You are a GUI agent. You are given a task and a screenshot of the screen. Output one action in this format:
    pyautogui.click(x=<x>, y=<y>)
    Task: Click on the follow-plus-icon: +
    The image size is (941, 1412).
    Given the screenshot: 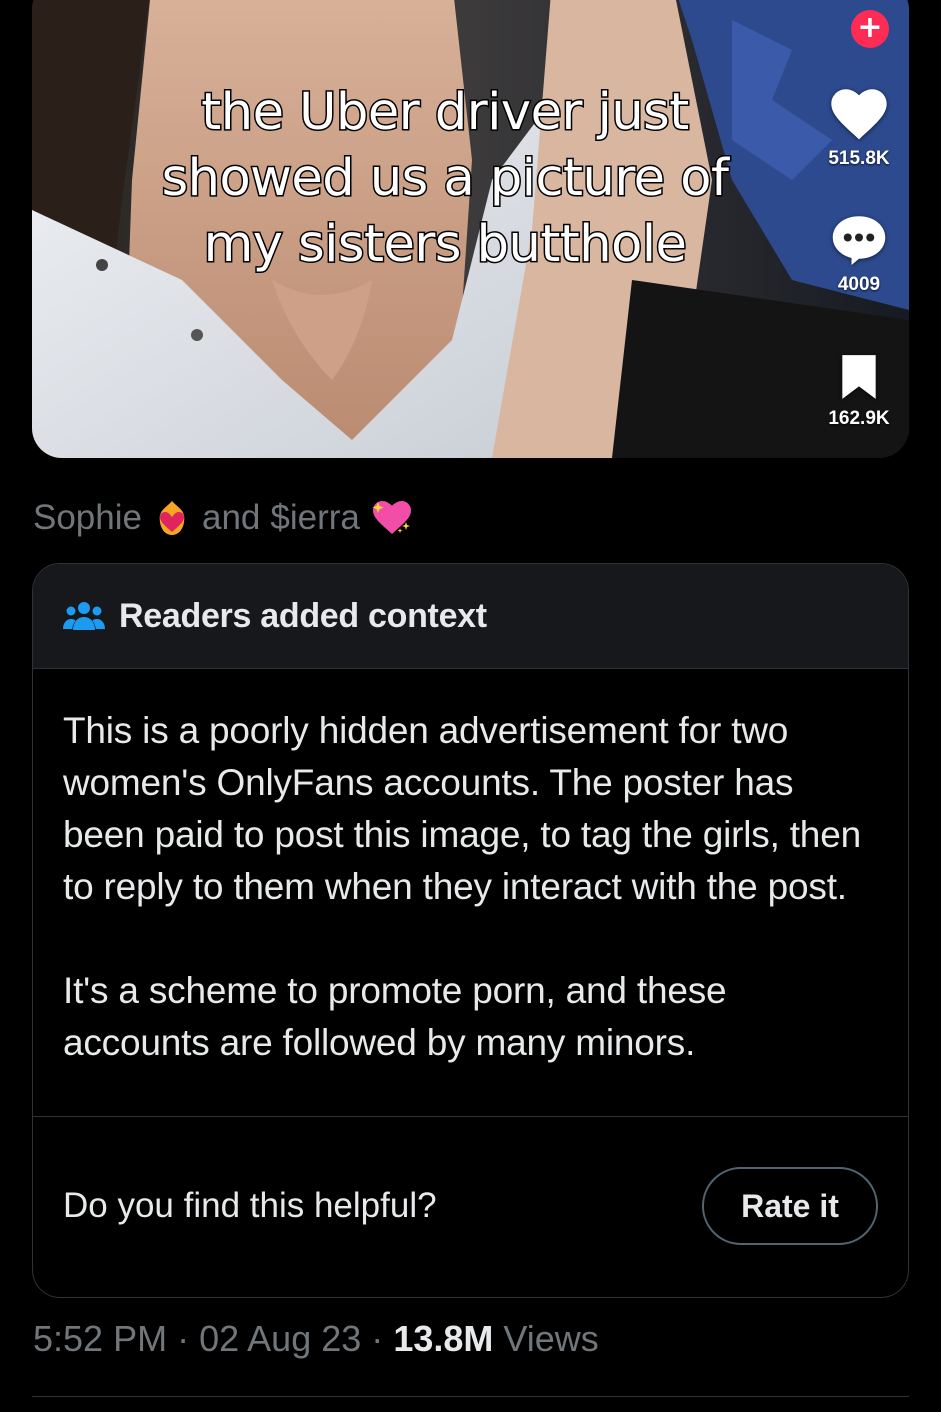 What is the action you would take?
    pyautogui.click(x=870, y=29)
    